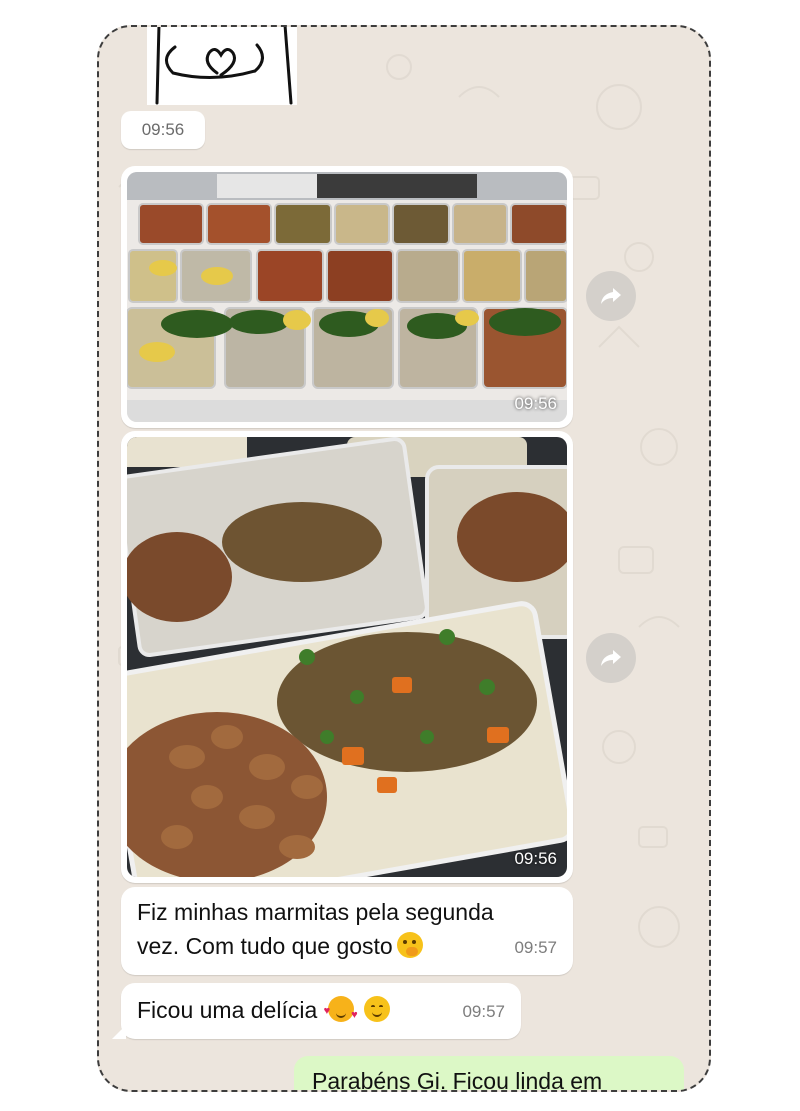 The height and width of the screenshot is (1111, 800). Describe the element at coordinates (535, 858) in the screenshot. I see `photo-2-timestamp: 09:56` at that location.